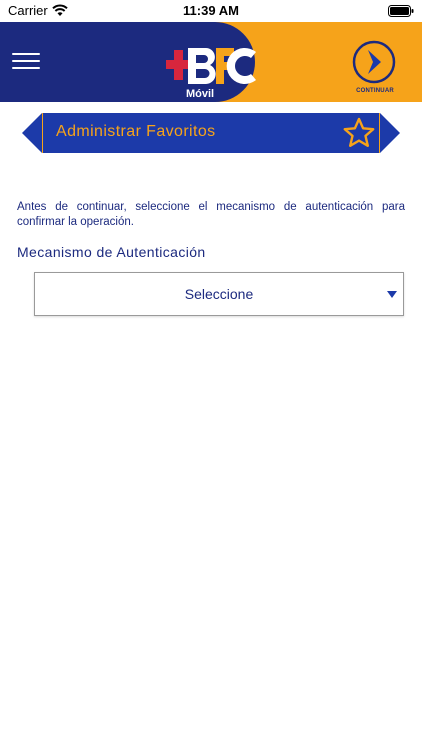 The image size is (422, 750). I want to click on status-bar: Carrier 11:39 AM, so click(211, 11).